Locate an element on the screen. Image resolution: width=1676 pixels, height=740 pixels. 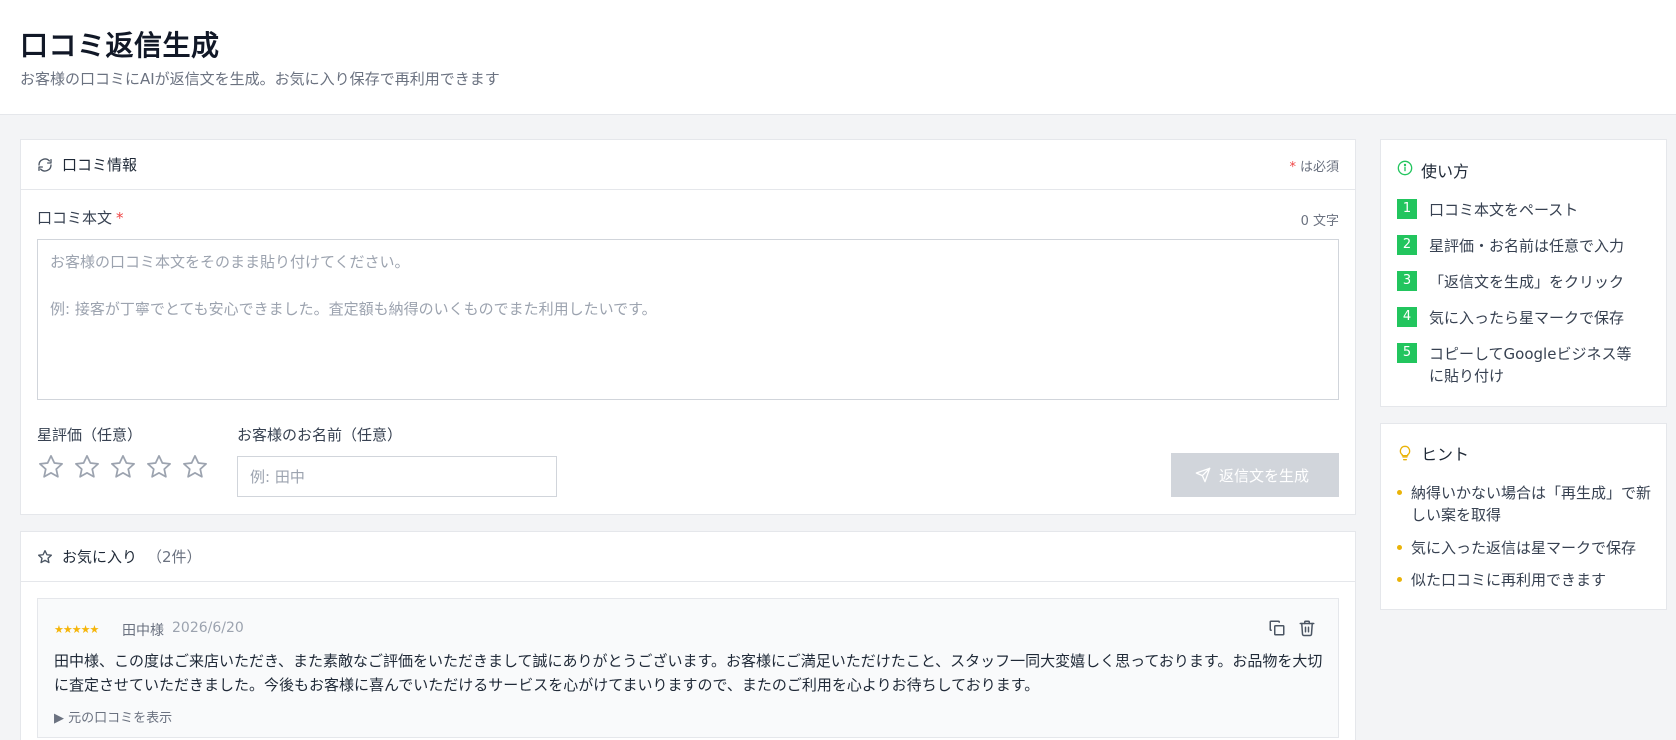
hints-title: ヒント is located at coordinates (1445, 454).